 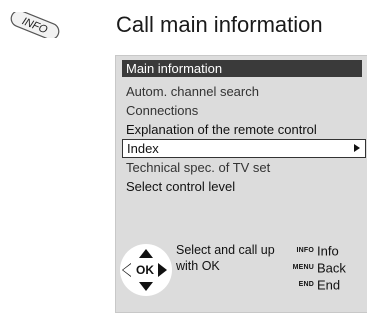 I want to click on info-key-tag: INFO, so click(x=305, y=251).